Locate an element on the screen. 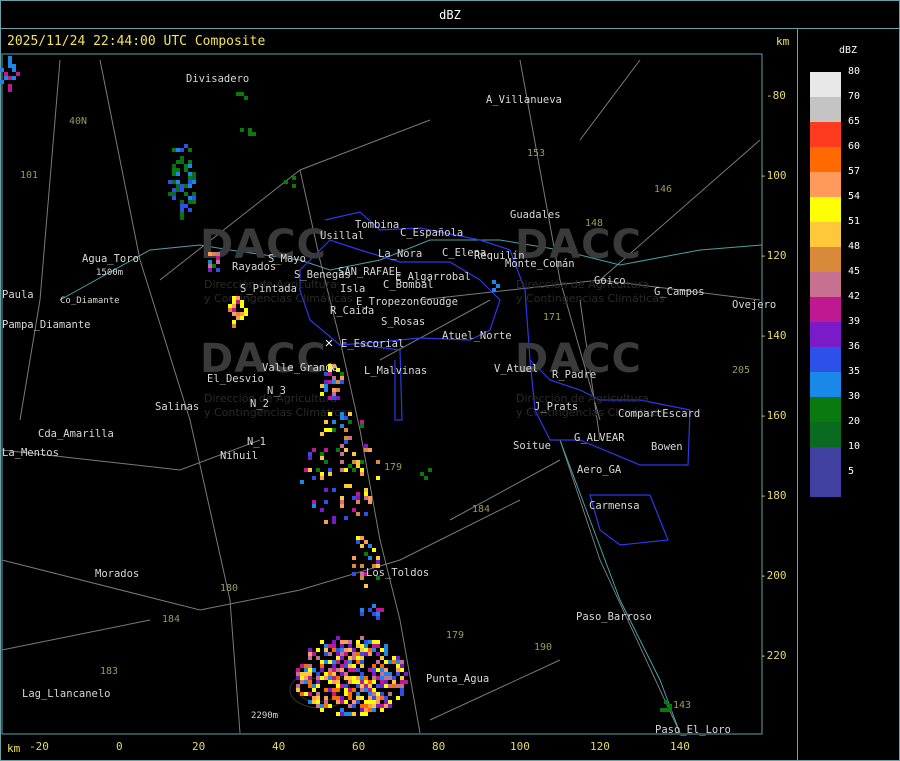 The width and height of the screenshot is (900, 761). x-tick: 100 is located at coordinates (520, 746).